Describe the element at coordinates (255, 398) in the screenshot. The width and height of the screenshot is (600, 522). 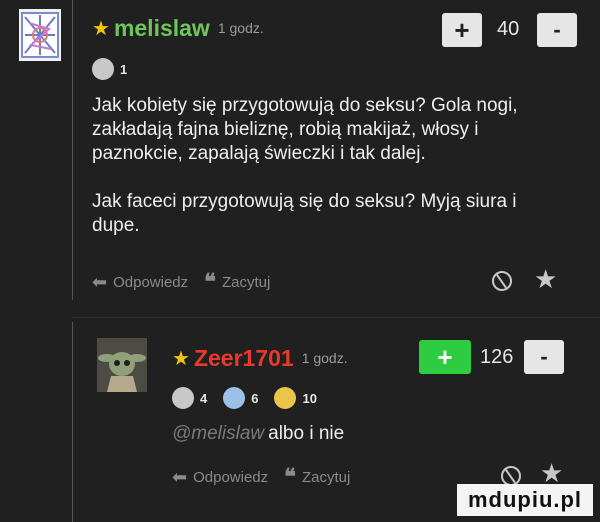
I see `medal-count: 6` at that location.